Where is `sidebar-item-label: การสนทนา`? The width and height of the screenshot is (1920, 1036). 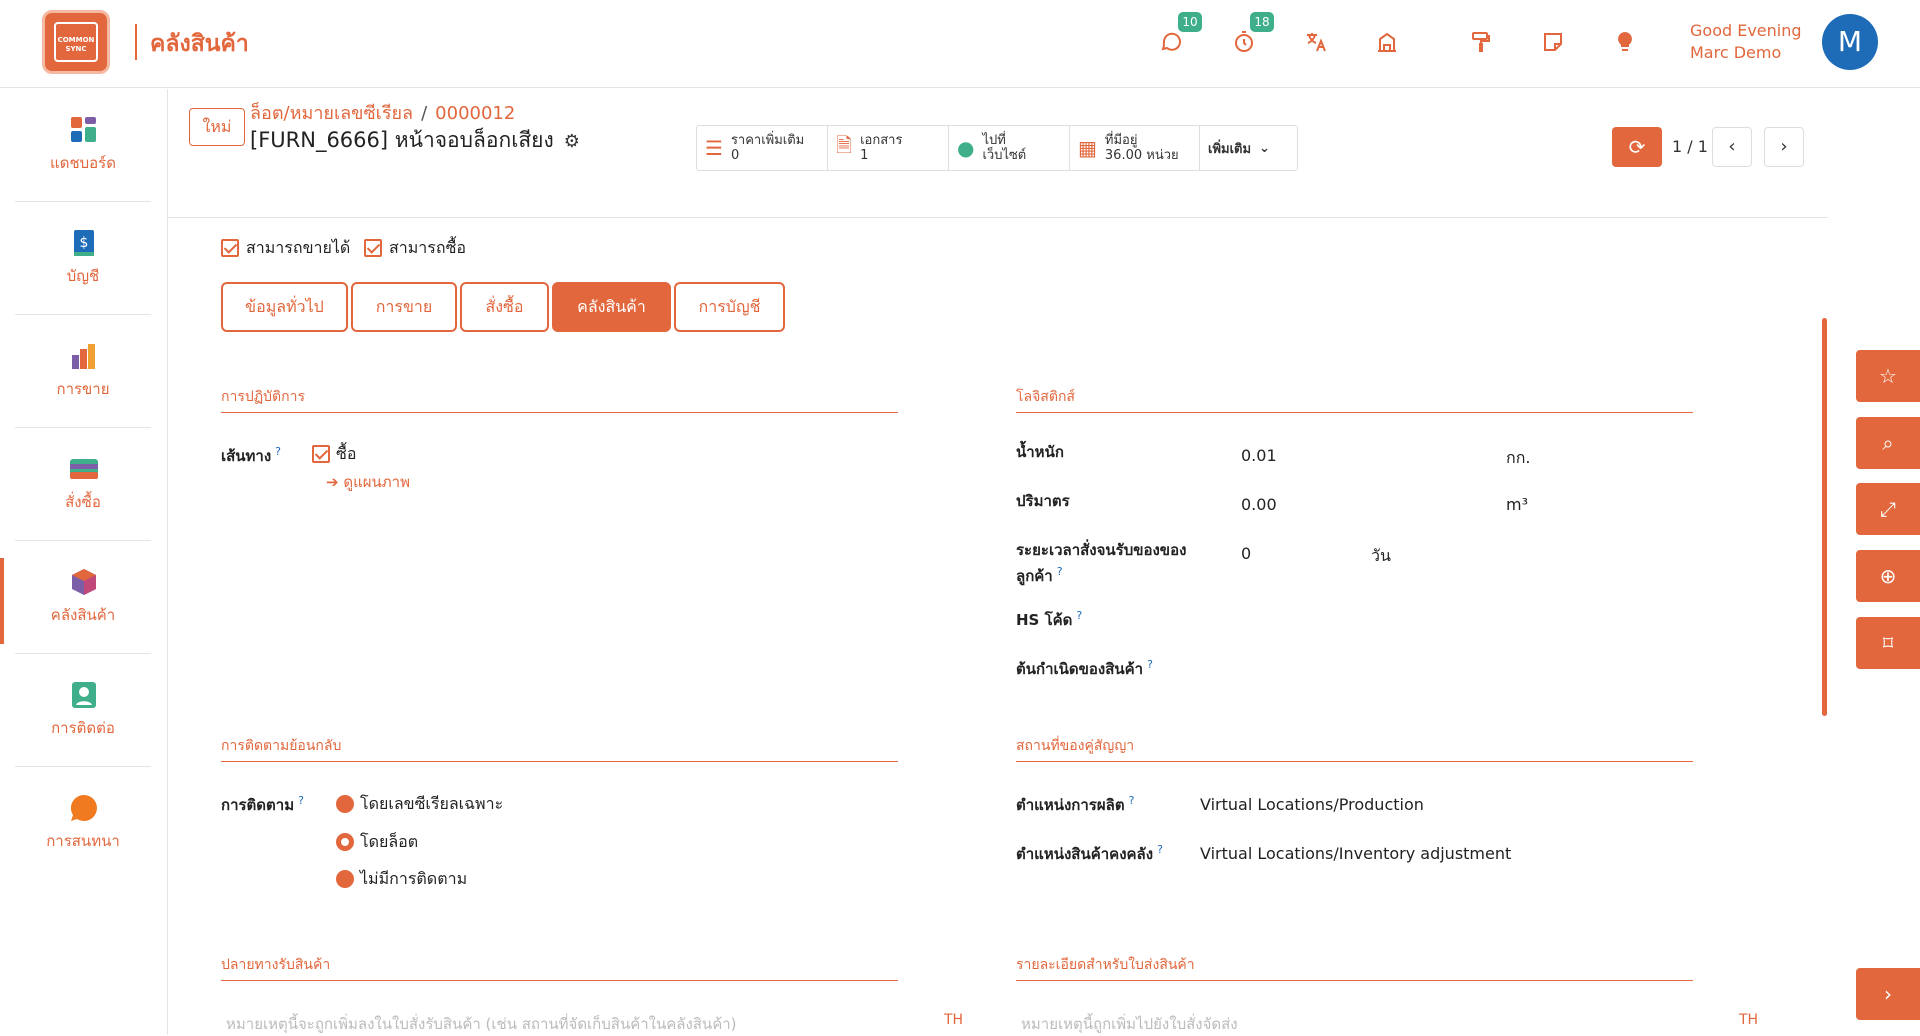 sidebar-item-label: การสนทนา is located at coordinates (83, 841).